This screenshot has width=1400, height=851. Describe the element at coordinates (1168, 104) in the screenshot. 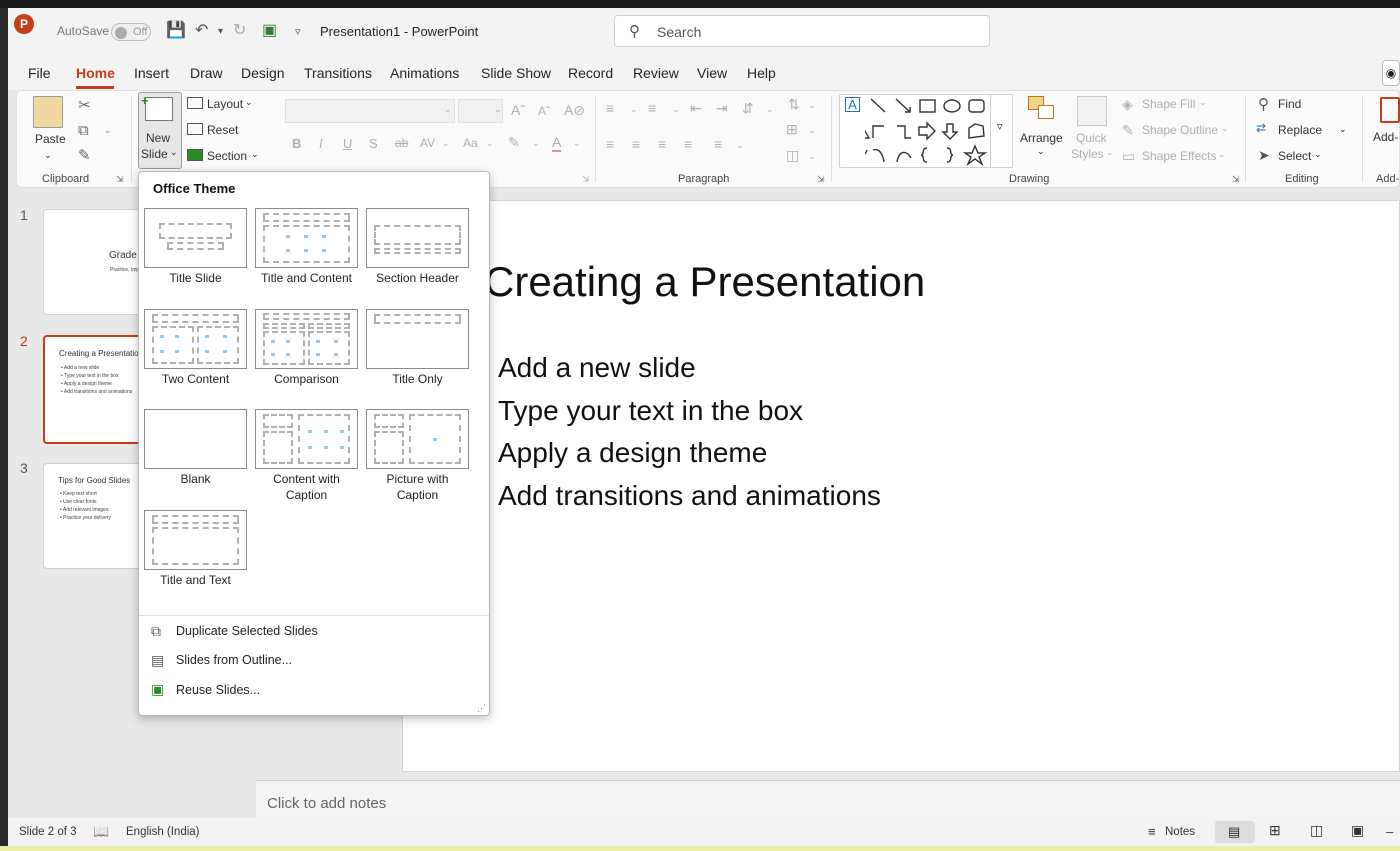

I see `shape-fill-button: Shape Fill` at that location.